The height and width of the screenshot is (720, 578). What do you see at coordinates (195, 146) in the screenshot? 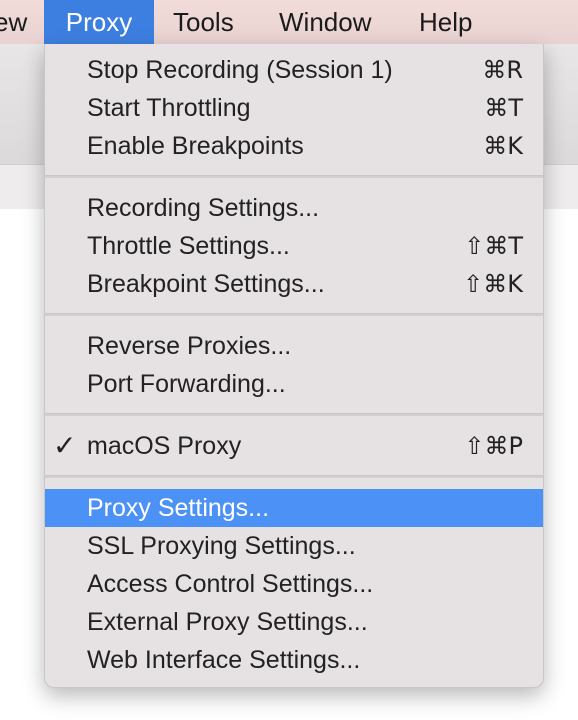
I see `menu-item-label: Enable Breakpoints` at bounding box center [195, 146].